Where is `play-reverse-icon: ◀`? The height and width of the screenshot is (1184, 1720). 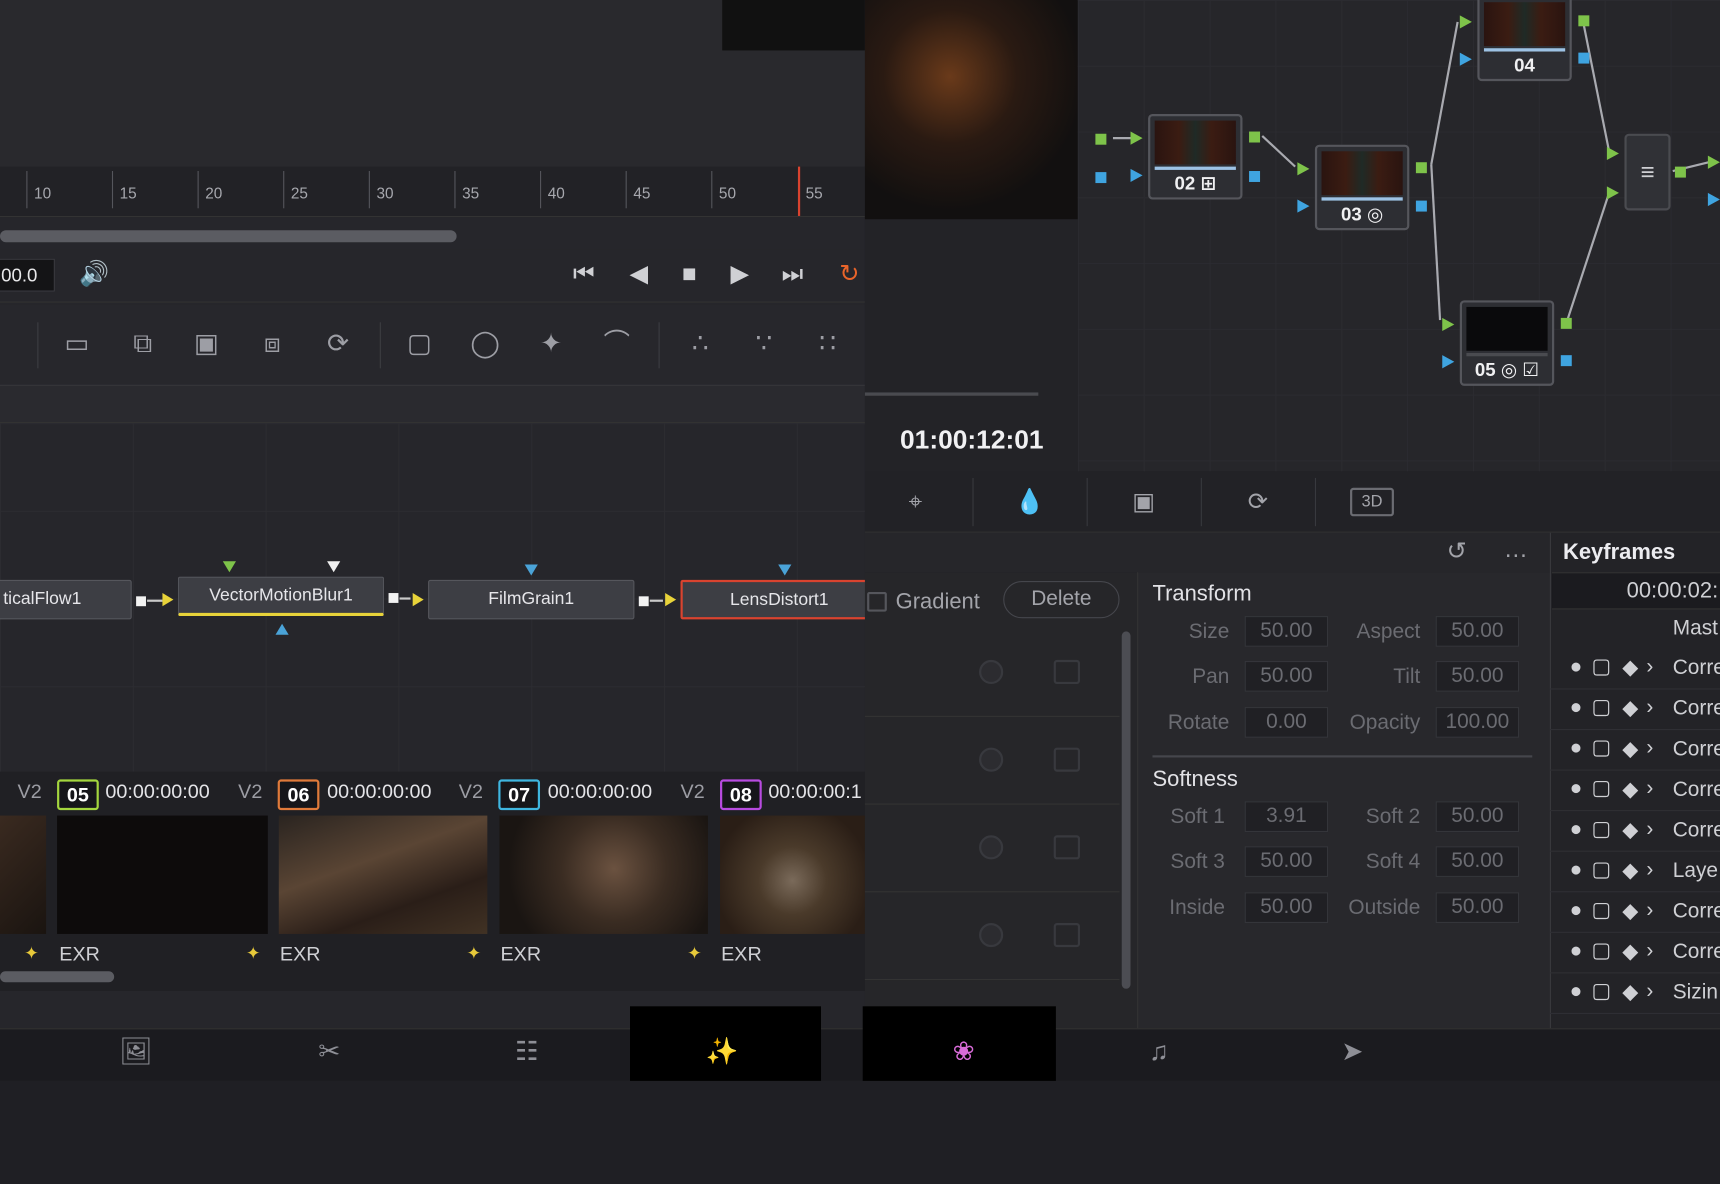 play-reverse-icon: ◀ is located at coordinates (639, 273).